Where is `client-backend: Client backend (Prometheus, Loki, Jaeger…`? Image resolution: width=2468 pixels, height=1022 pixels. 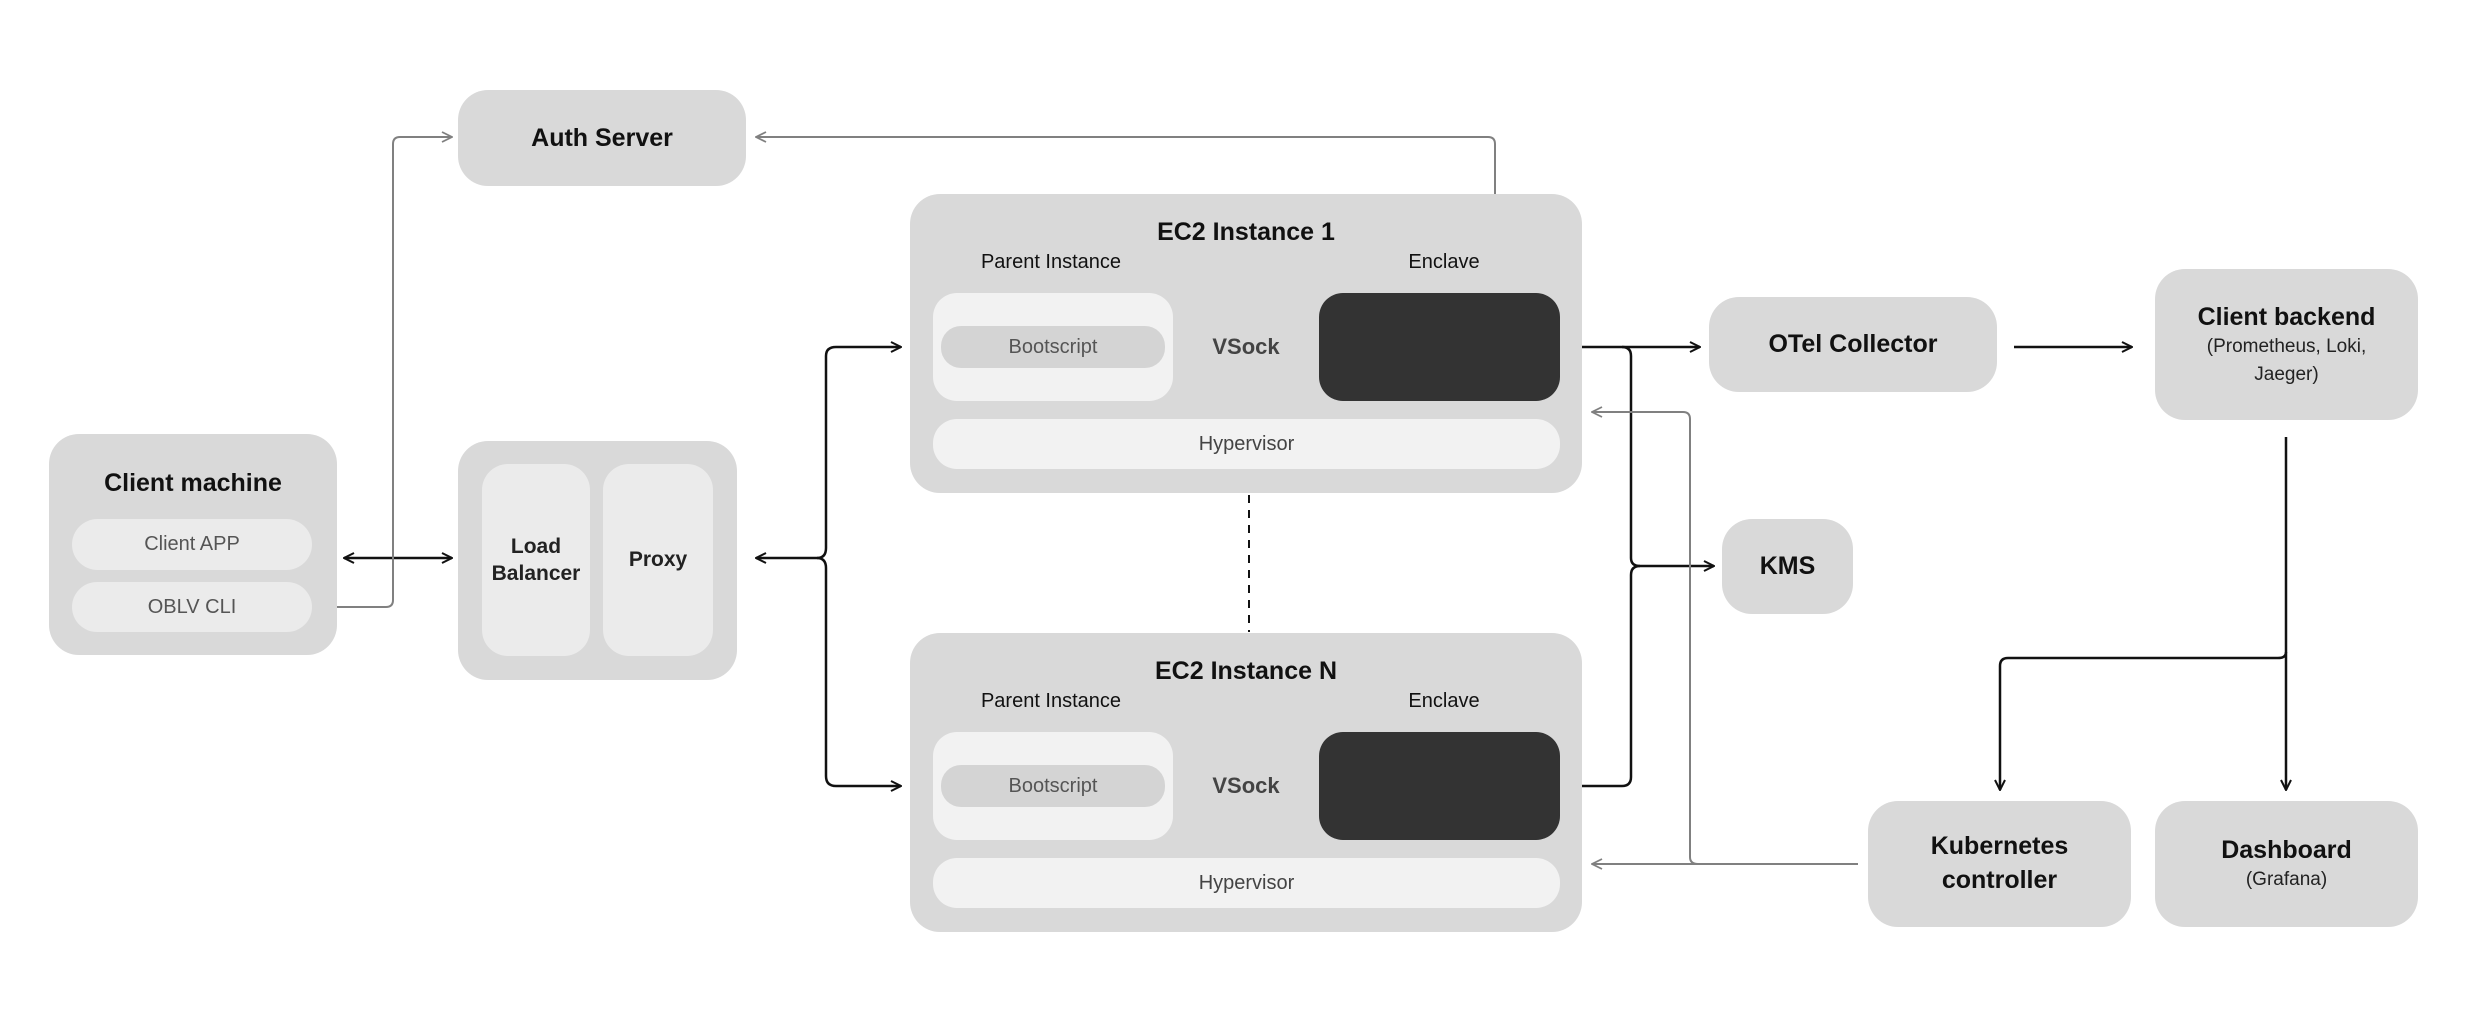 client-backend: Client backend (Prometheus, Loki, Jaeger… is located at coordinates (2286, 344).